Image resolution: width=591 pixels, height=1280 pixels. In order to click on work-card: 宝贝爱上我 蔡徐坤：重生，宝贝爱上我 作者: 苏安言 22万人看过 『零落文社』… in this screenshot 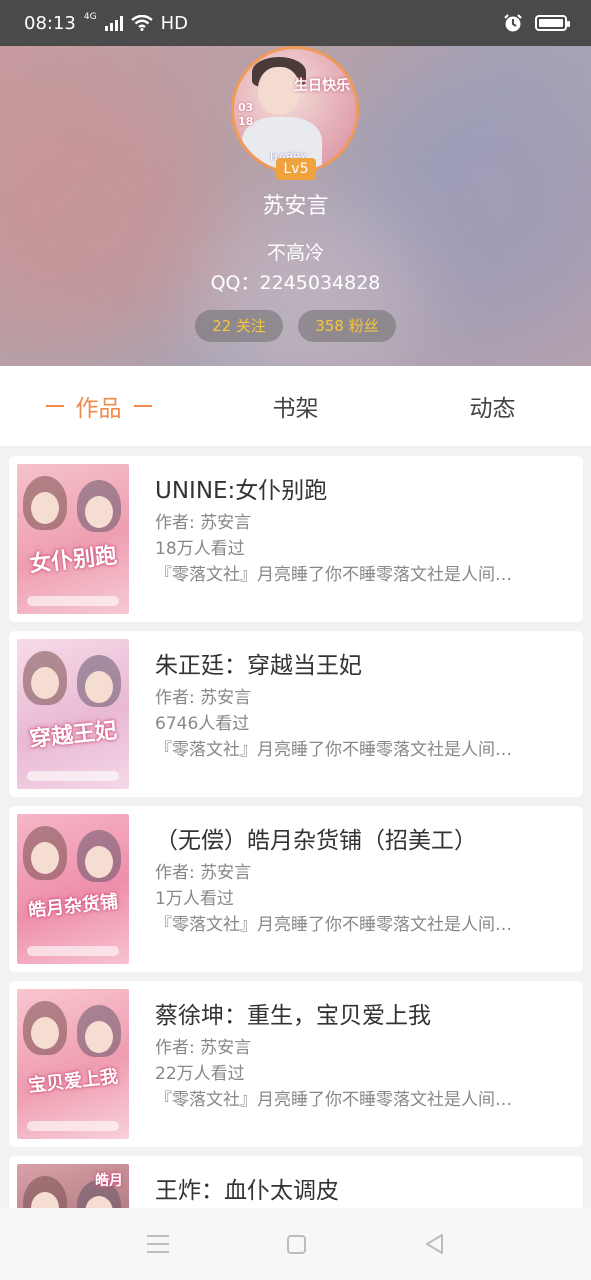, I will do `click(296, 1064)`.